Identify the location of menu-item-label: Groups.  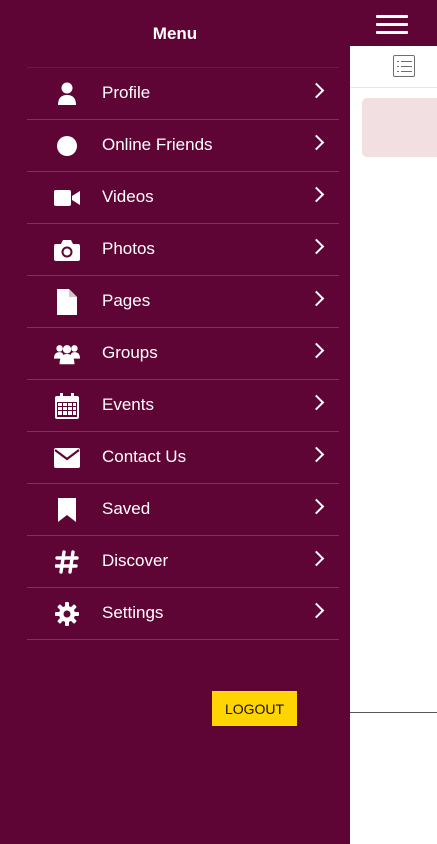
(130, 352).